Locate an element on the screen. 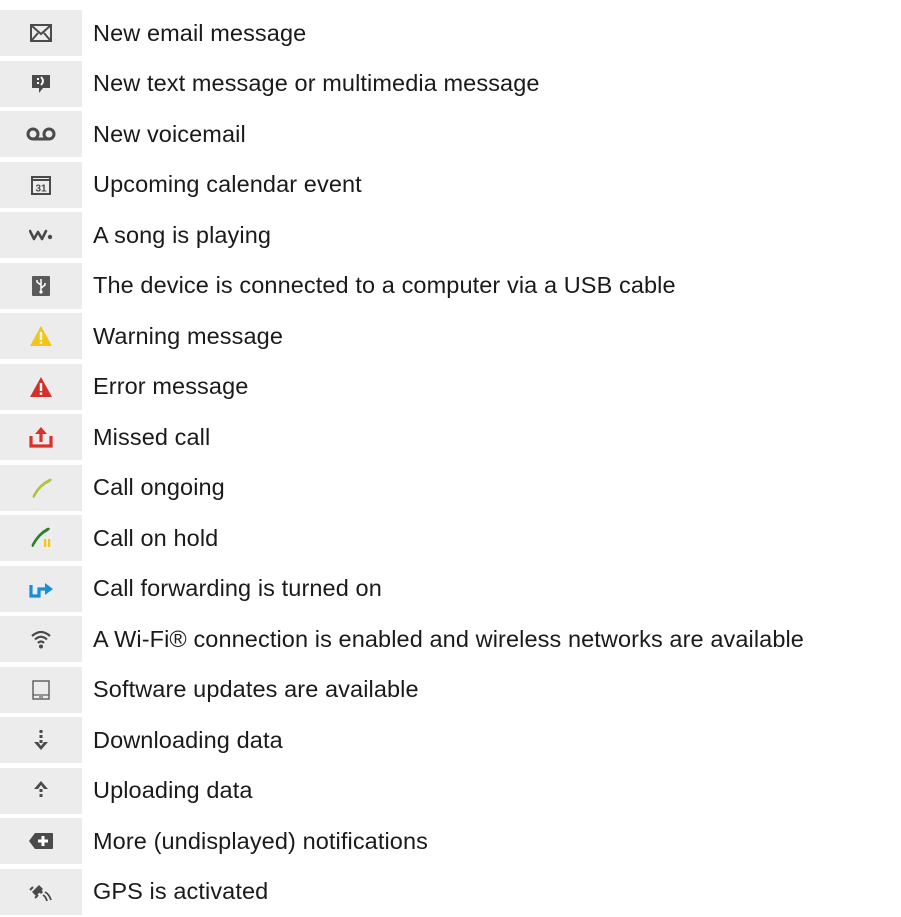 This screenshot has height=917, width=901. list-item: Missed call is located at coordinates (450, 437).